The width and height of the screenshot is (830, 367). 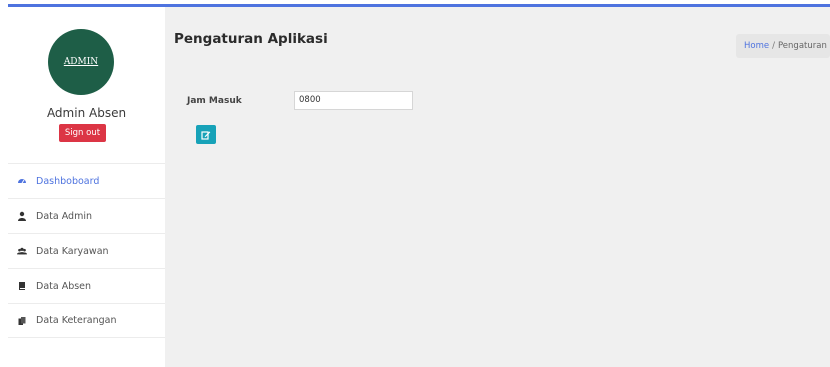 I want to click on sidebar-item-label: Dashboboard, so click(x=68, y=181).